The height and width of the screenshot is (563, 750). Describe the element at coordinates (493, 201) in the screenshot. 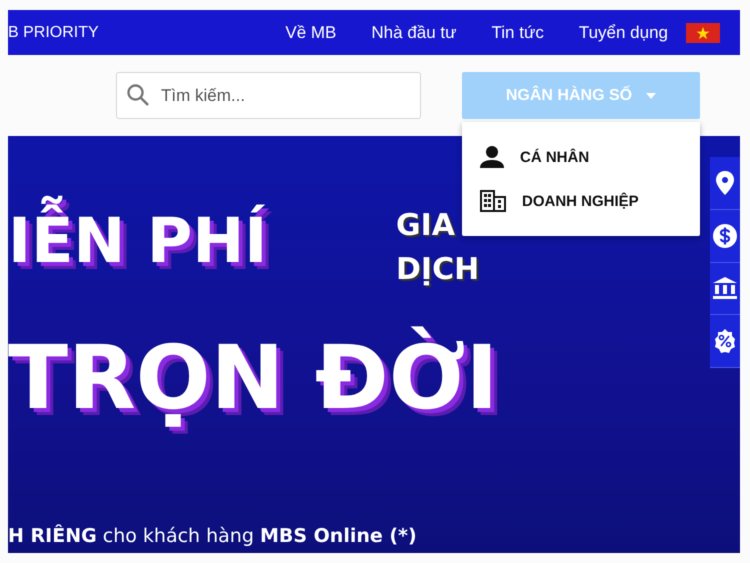

I see `building-icon` at that location.